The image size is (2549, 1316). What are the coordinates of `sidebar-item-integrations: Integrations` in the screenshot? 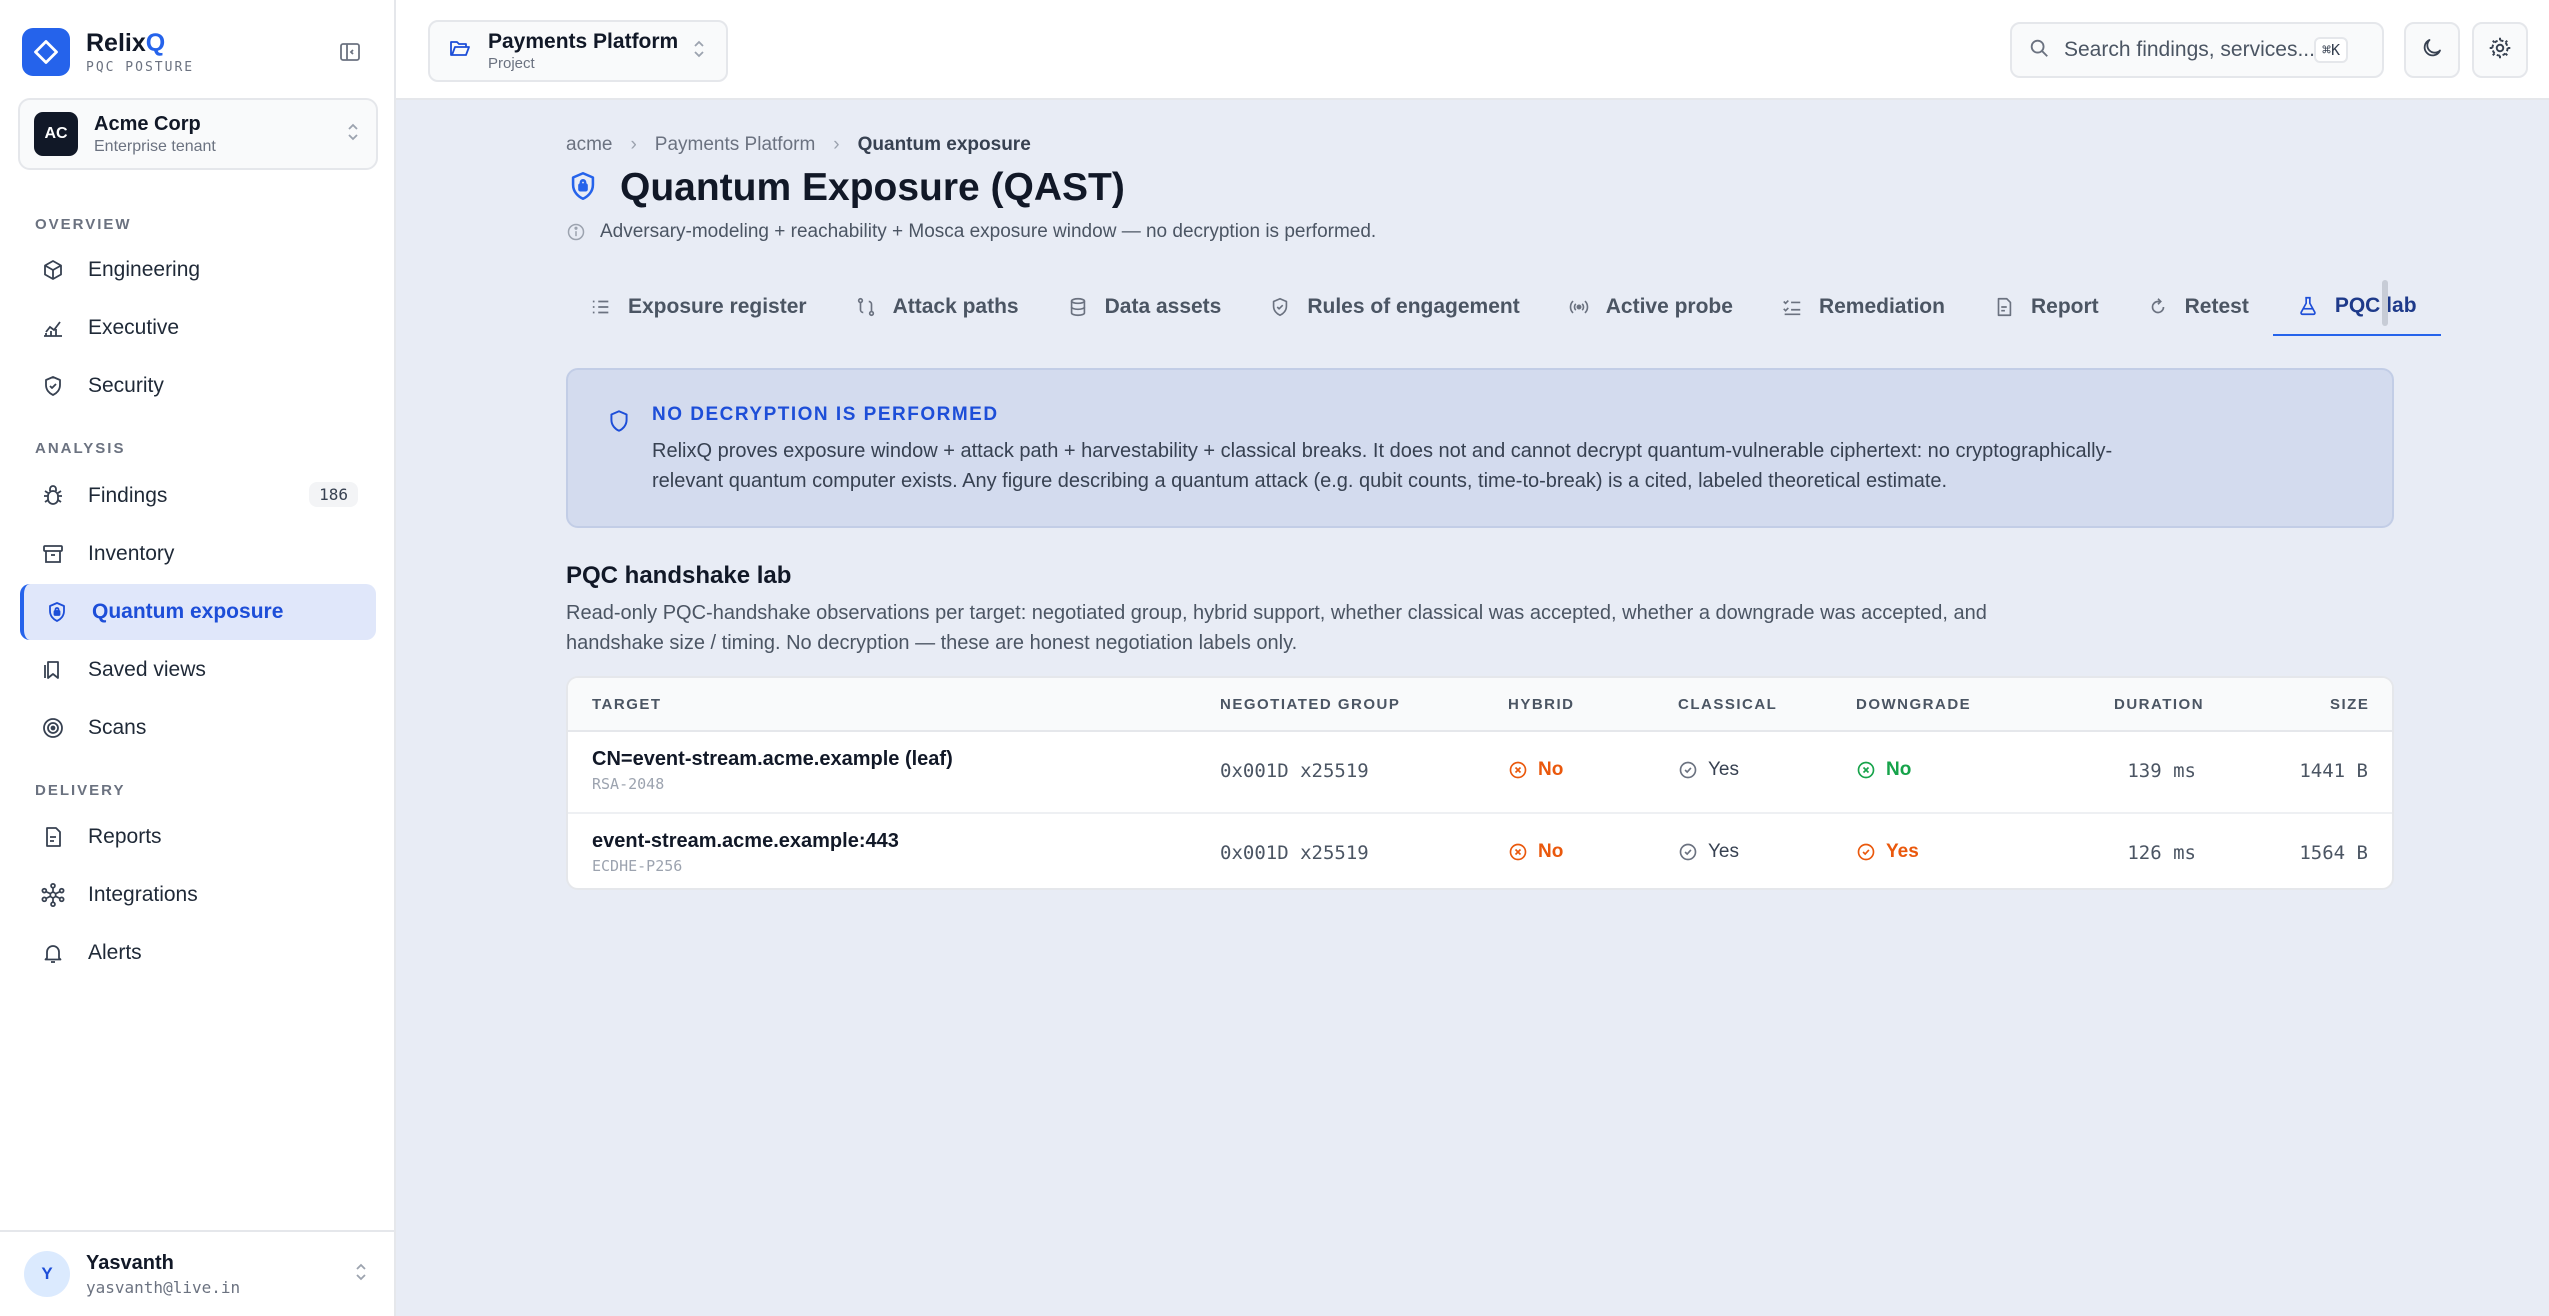 It's located at (198, 895).